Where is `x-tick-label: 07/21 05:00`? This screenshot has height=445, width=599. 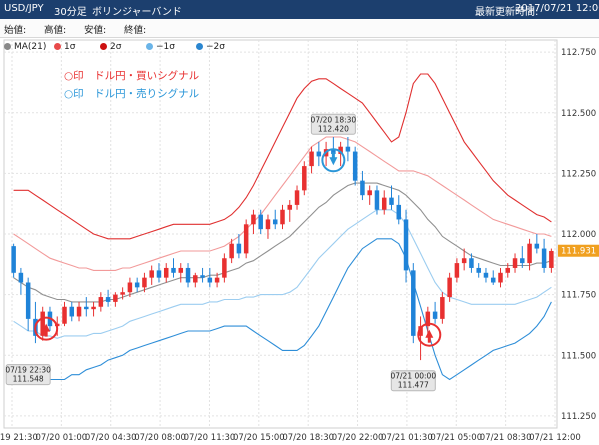
x-tick-label: 07/21 05:00 is located at coordinates (456, 438).